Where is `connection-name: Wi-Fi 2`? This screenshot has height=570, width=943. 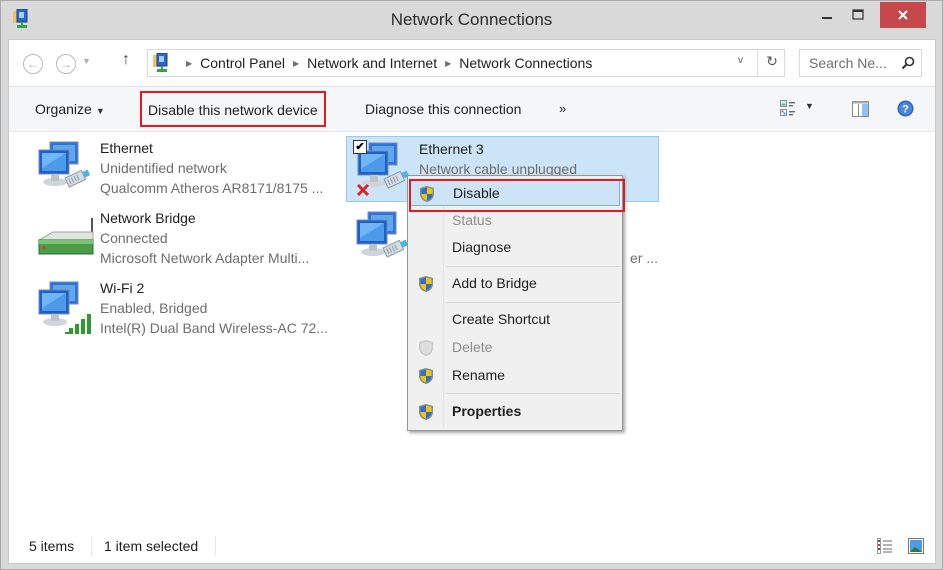
connection-name: Wi-Fi 2 is located at coordinates (122, 288).